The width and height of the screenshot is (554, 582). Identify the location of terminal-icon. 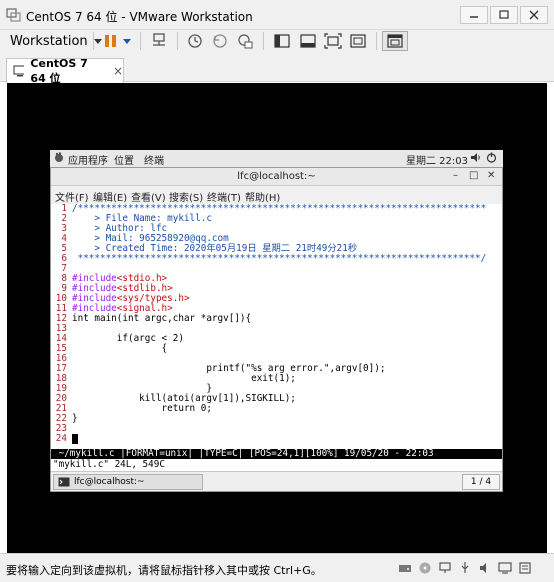
(64, 482).